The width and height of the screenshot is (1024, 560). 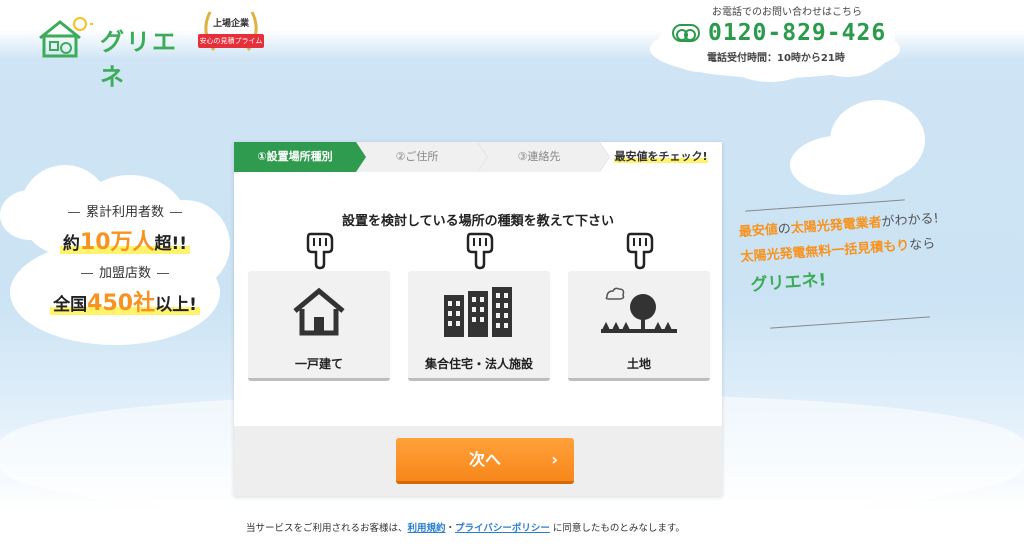 I want to click on step-address: ②ご住所, so click(x=422, y=157).